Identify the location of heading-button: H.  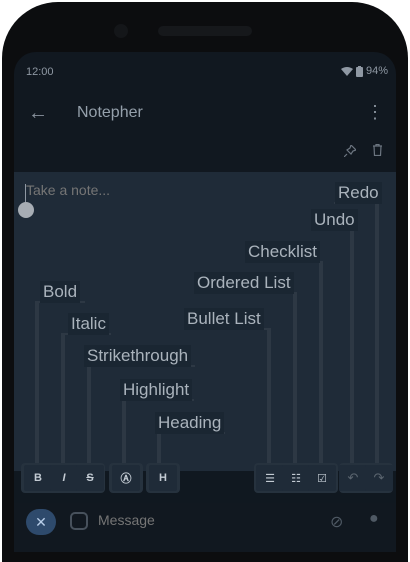
(163, 478).